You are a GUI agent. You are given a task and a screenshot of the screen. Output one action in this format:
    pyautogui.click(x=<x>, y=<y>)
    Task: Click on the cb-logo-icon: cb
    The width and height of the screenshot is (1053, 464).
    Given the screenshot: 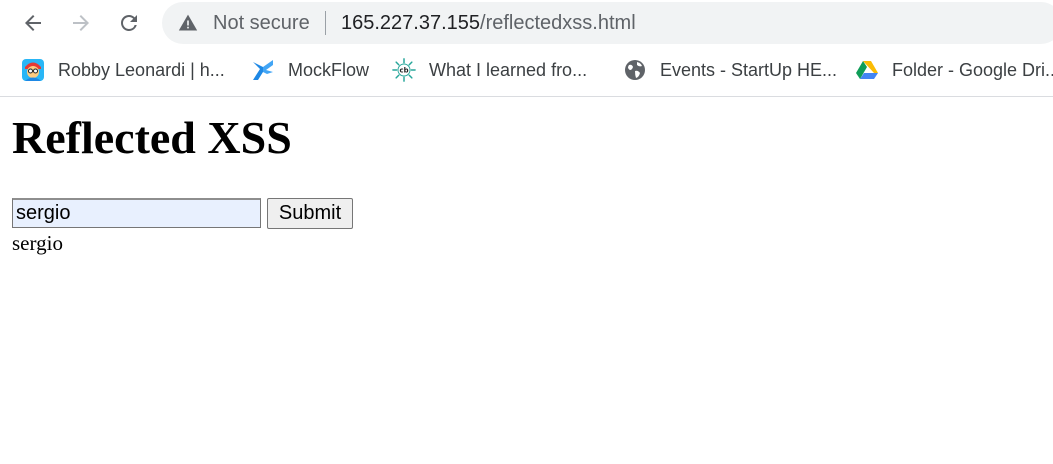 What is the action you would take?
    pyautogui.click(x=404, y=70)
    